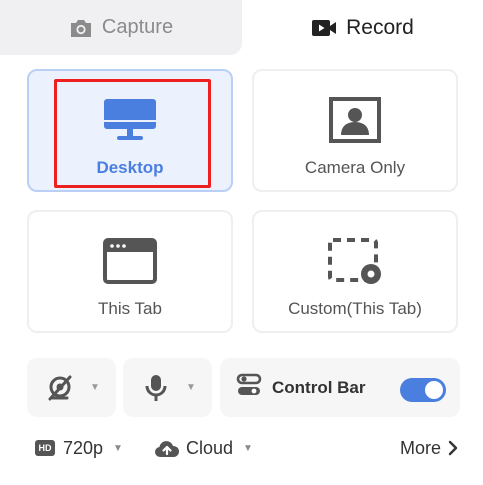  Describe the element at coordinates (167, 449) in the screenshot. I see `cloud-upload-icon` at that location.